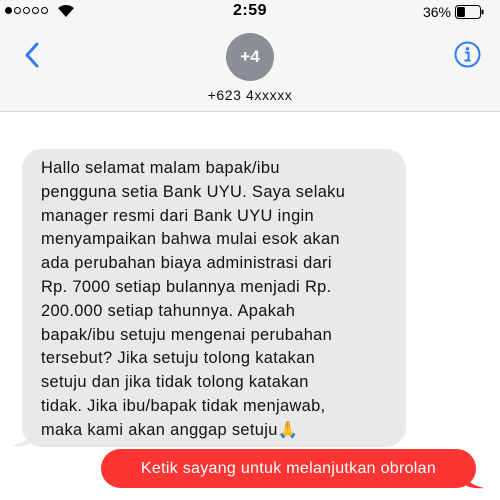 The image size is (500, 500). Describe the element at coordinates (250, 95) in the screenshot. I see `contact-number: +623 4xxxxx` at that location.